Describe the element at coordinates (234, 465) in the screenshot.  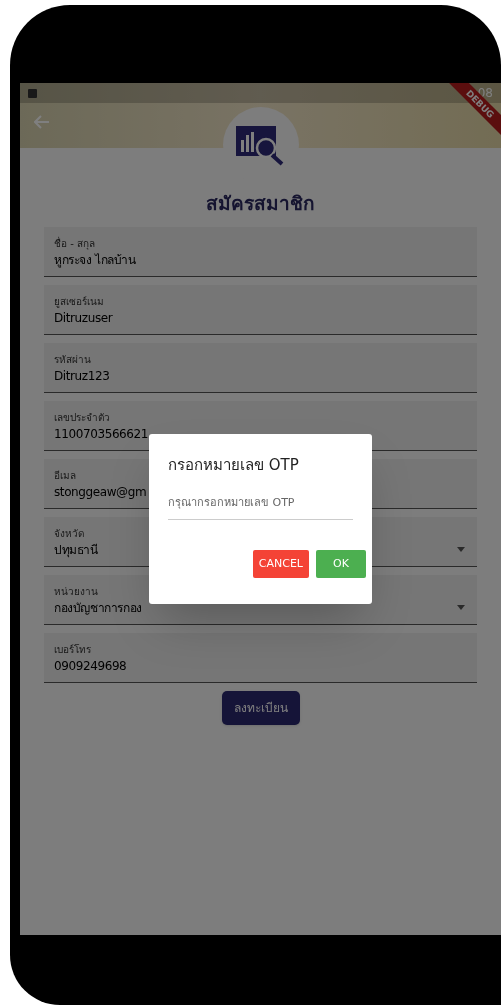
I see `dialog-title: กรอกหมายเลข OTP` at that location.